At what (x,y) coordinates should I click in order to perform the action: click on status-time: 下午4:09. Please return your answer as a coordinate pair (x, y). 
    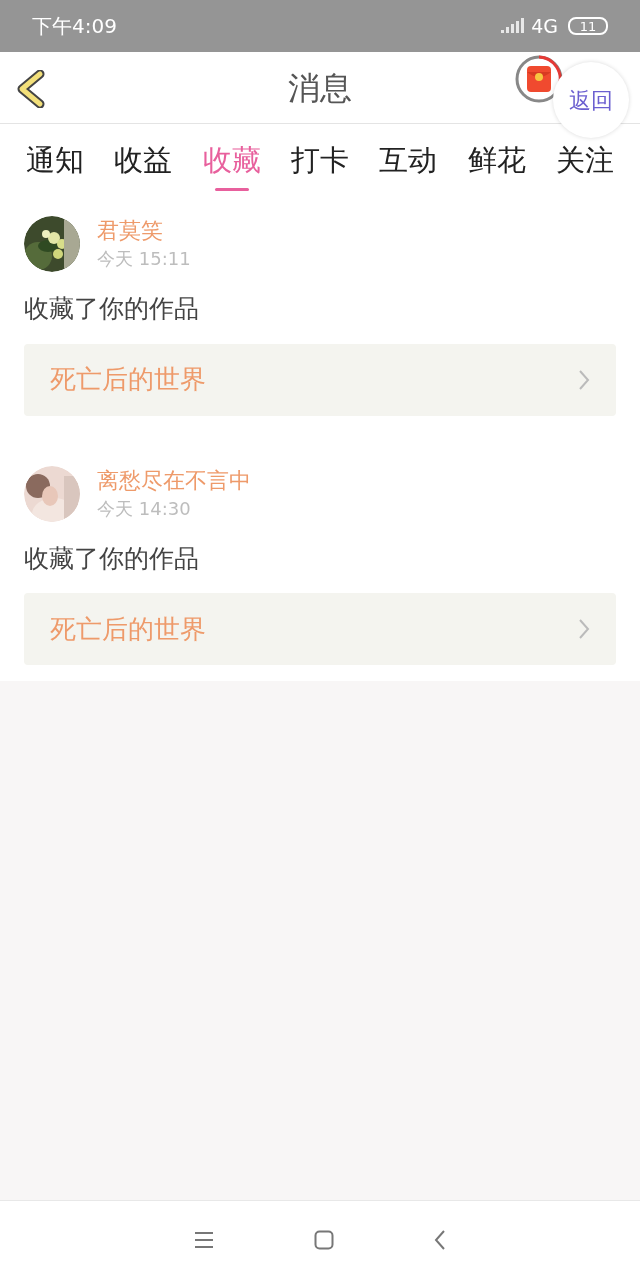
    Looking at the image, I should click on (74, 26).